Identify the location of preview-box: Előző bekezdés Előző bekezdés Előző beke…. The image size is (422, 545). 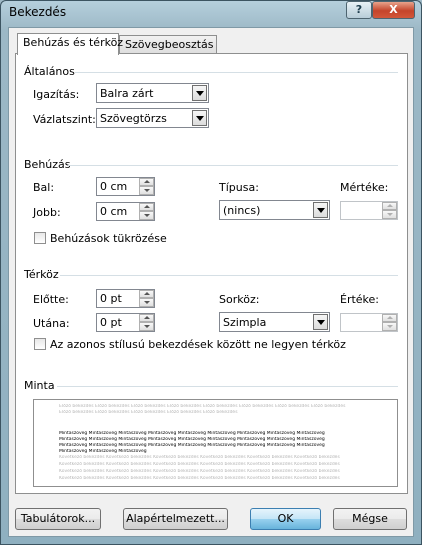
(215, 443).